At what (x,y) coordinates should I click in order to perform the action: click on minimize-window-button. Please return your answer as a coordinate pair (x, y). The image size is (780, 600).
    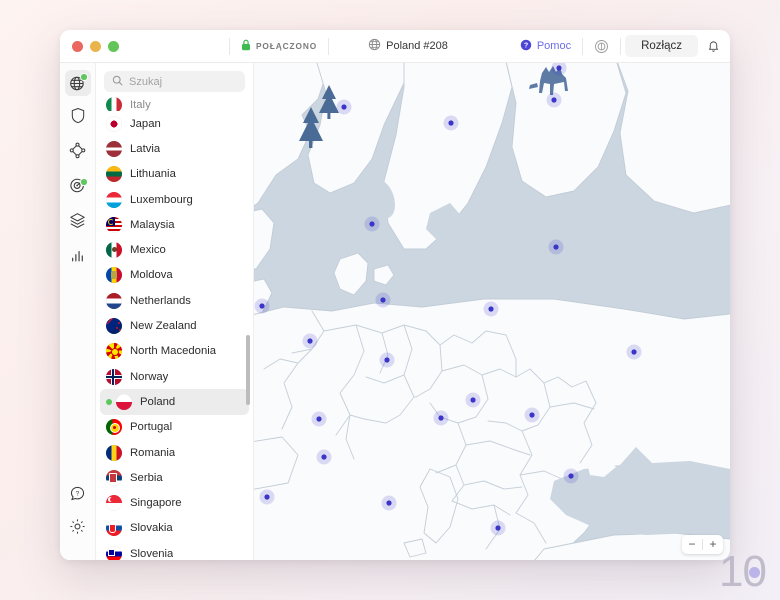
    Looking at the image, I should click on (95, 46).